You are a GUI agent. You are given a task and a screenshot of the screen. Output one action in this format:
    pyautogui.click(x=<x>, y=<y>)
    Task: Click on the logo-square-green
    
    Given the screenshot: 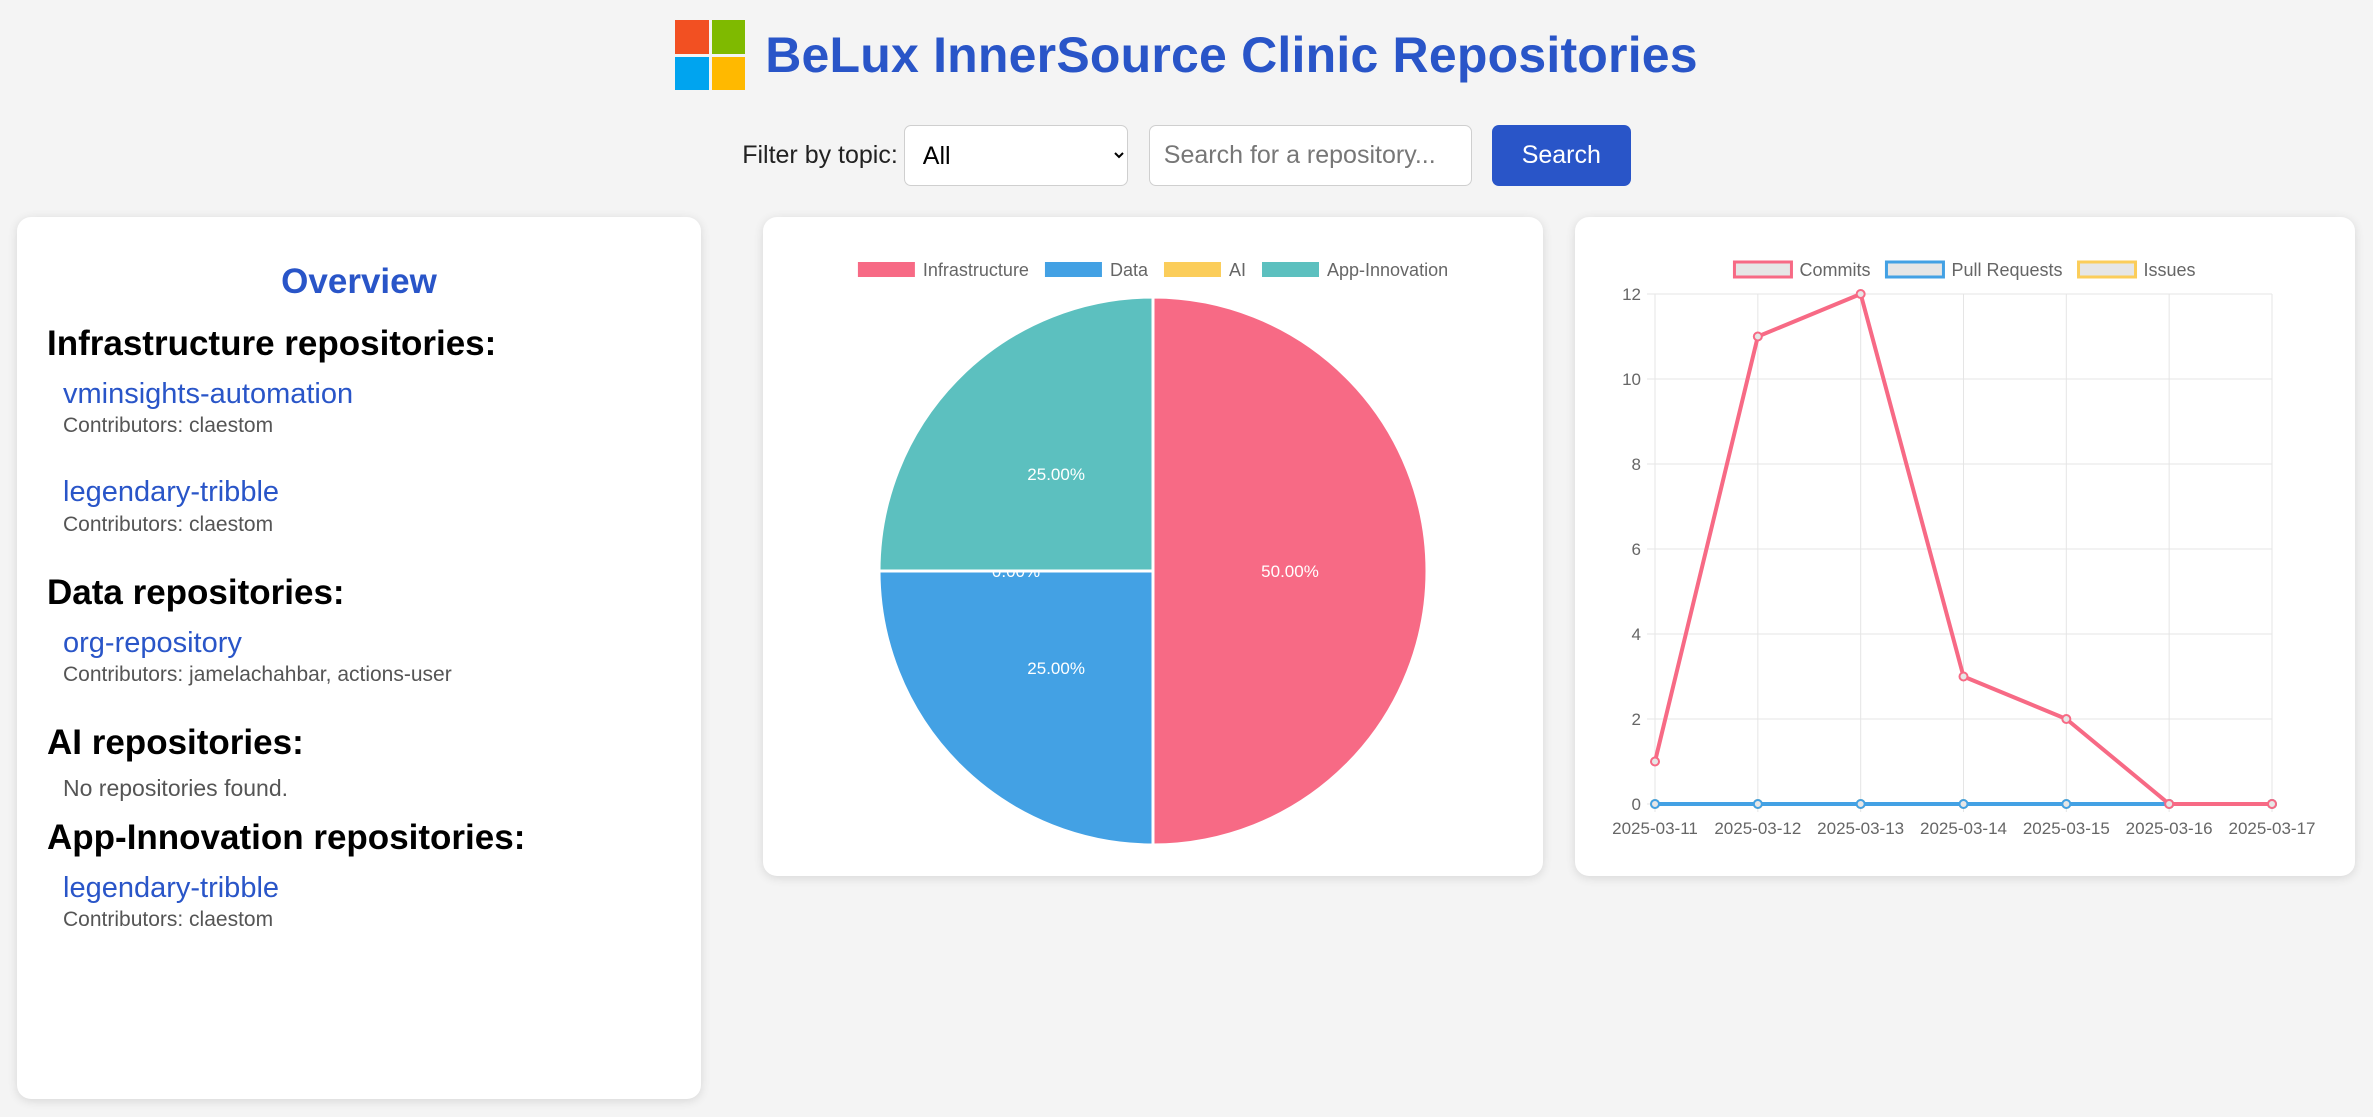 What is the action you would take?
    pyautogui.click(x=728, y=37)
    